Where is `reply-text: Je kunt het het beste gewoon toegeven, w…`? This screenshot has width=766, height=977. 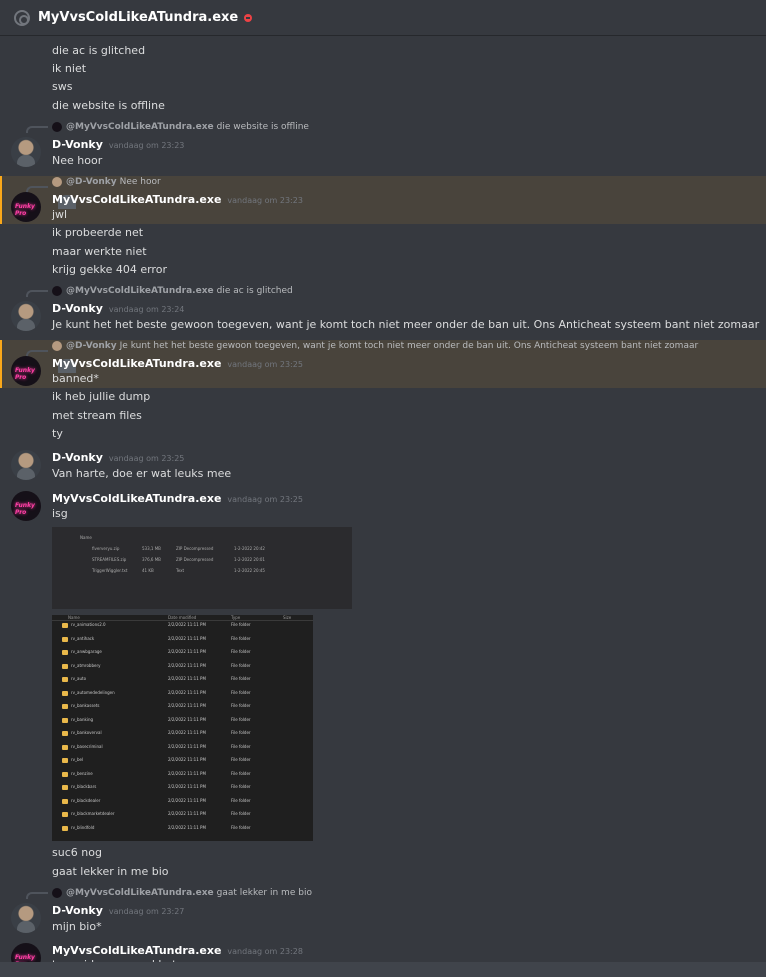 reply-text: Je kunt het het beste gewoon toegeven, w… is located at coordinates (409, 346).